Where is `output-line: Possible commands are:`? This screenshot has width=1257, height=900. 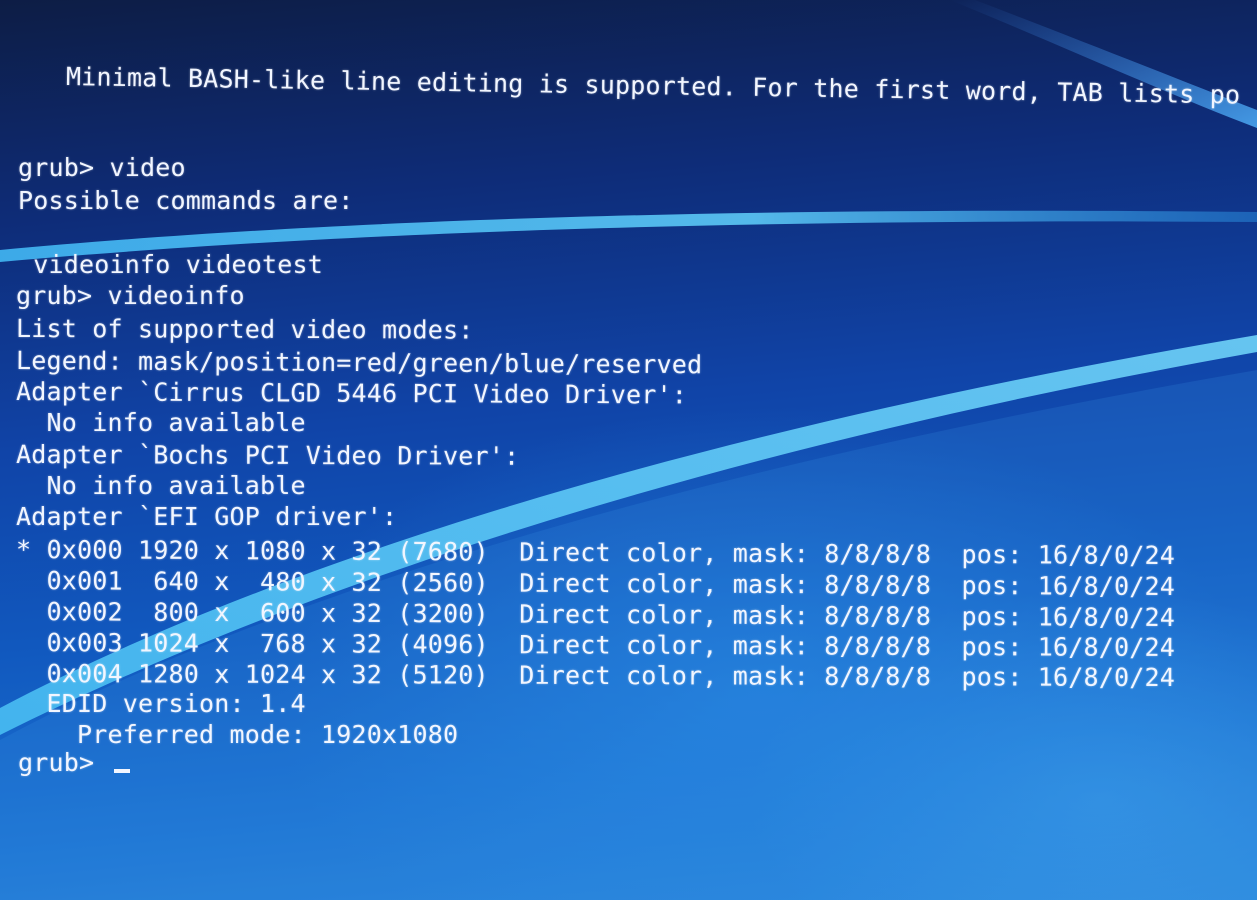
output-line: Possible commands are: is located at coordinates (186, 200).